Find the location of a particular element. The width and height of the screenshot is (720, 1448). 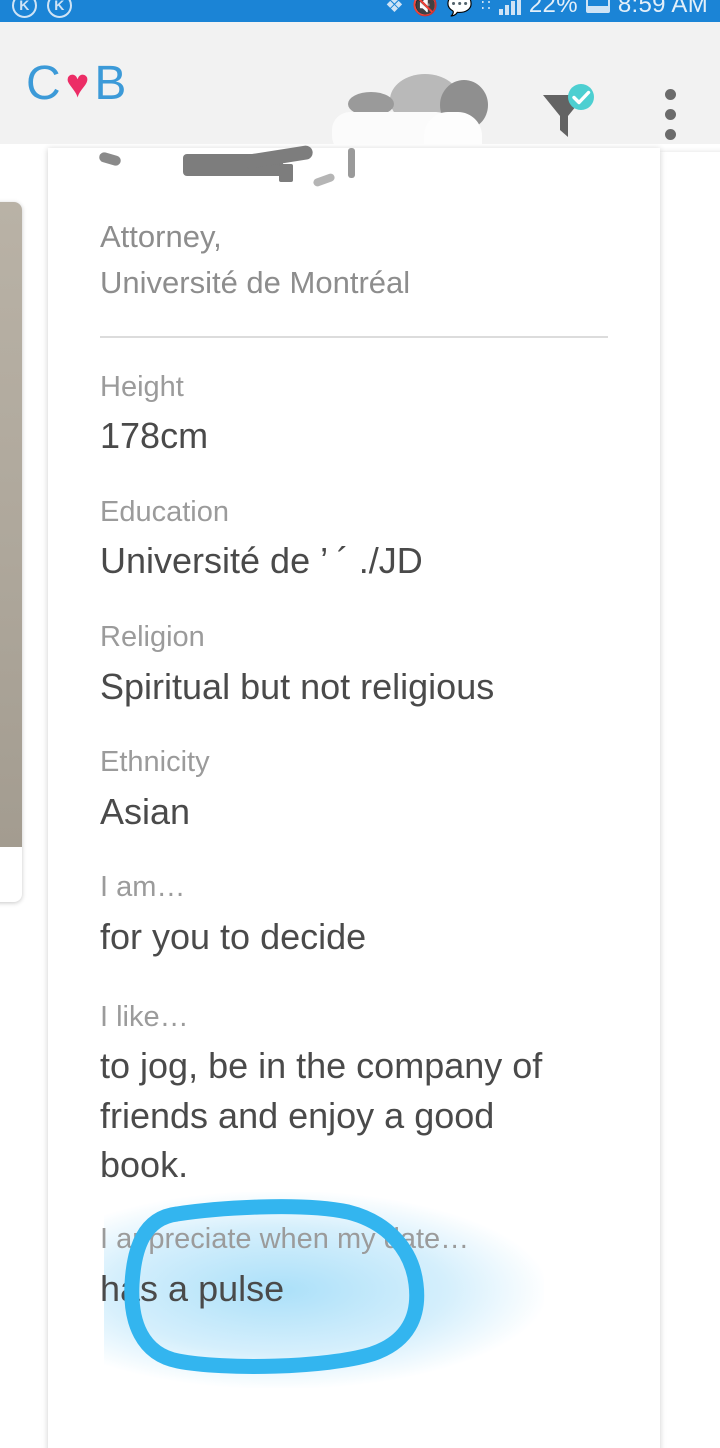

clock-label: 8:59 AM is located at coordinates (662, 9).